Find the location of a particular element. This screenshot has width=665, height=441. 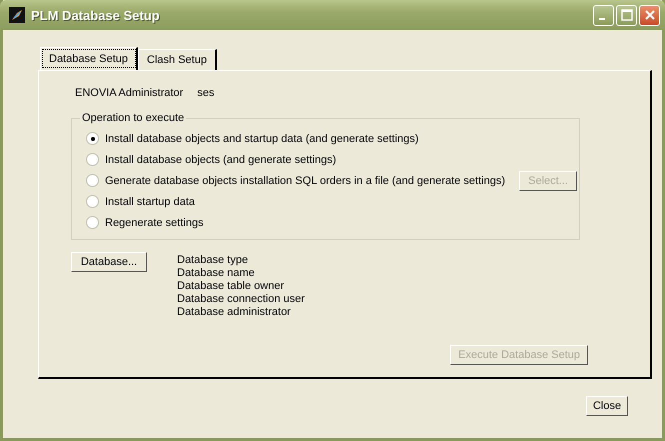

tab: Database Setup is located at coordinates (89, 58).